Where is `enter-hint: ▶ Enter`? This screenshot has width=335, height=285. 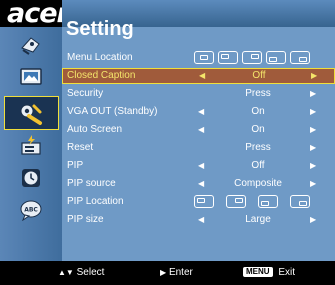 enter-hint: ▶ Enter is located at coordinates (176, 273).